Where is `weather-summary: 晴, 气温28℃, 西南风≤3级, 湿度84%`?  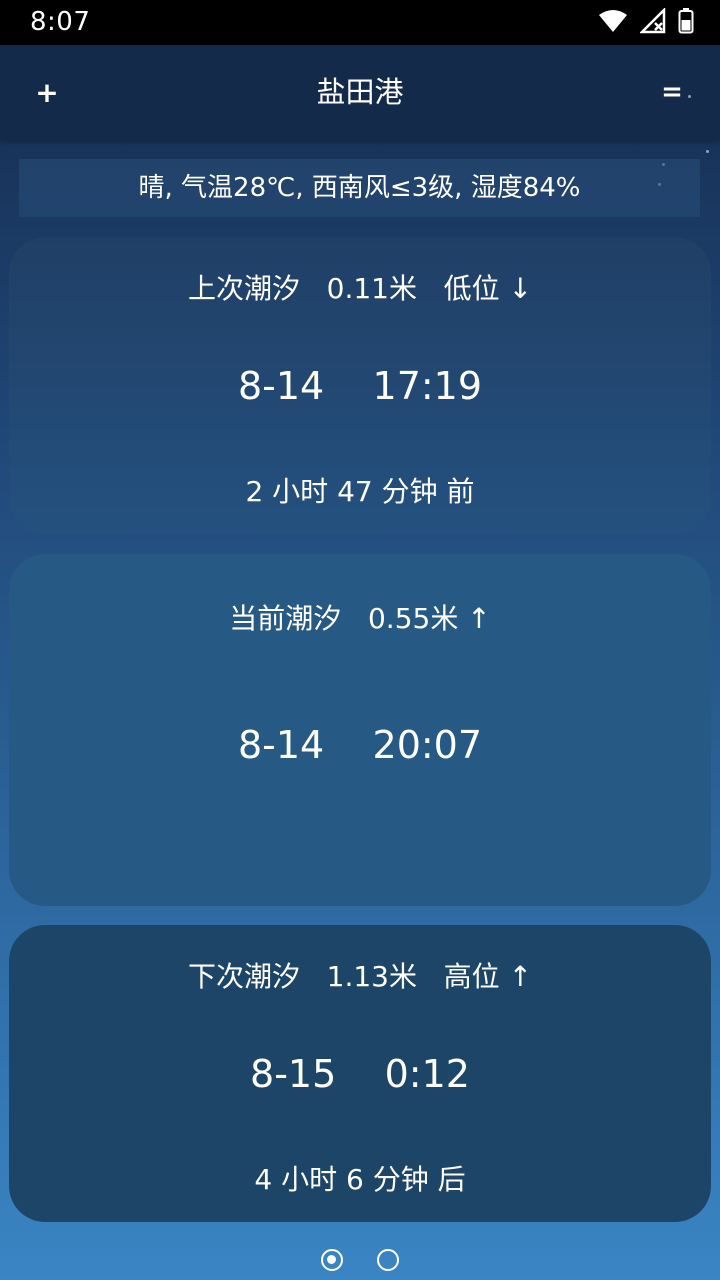 weather-summary: 晴, 气温28℃, 西南风≤3级, 湿度84% is located at coordinates (359, 188).